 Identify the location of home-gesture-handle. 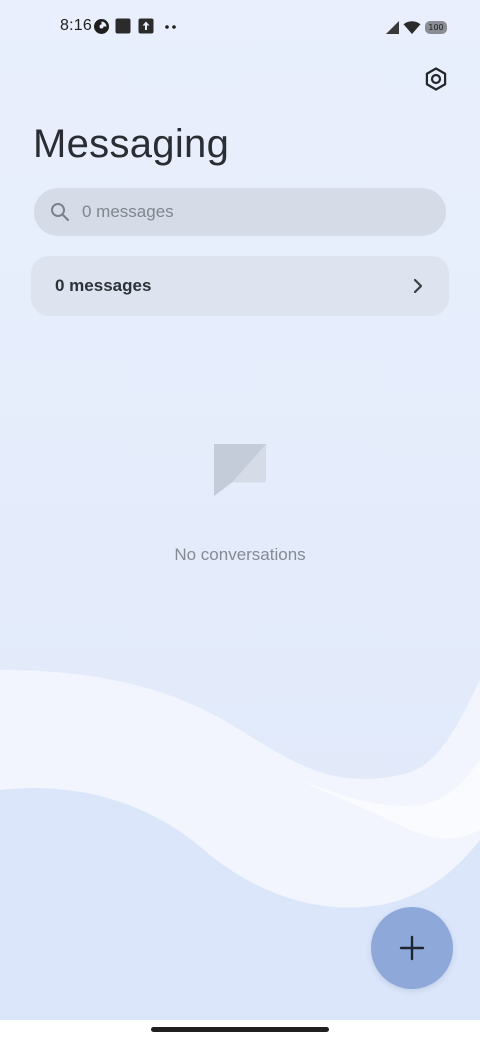
(240, 1029).